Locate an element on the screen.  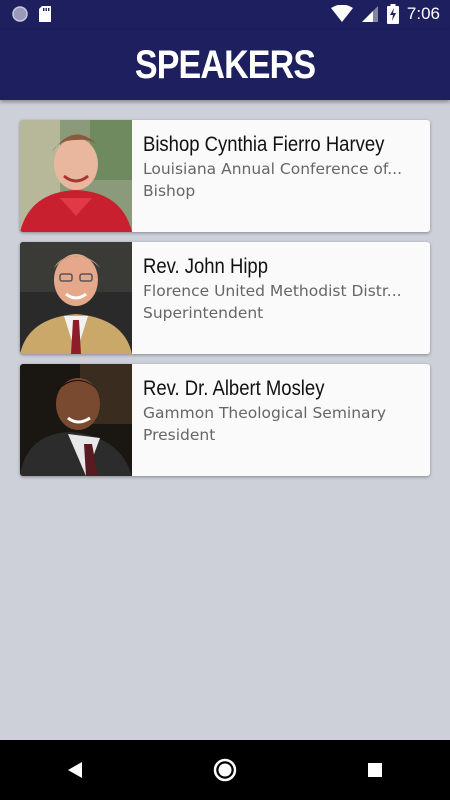
speaker-role: Superintendent is located at coordinates (203, 313).